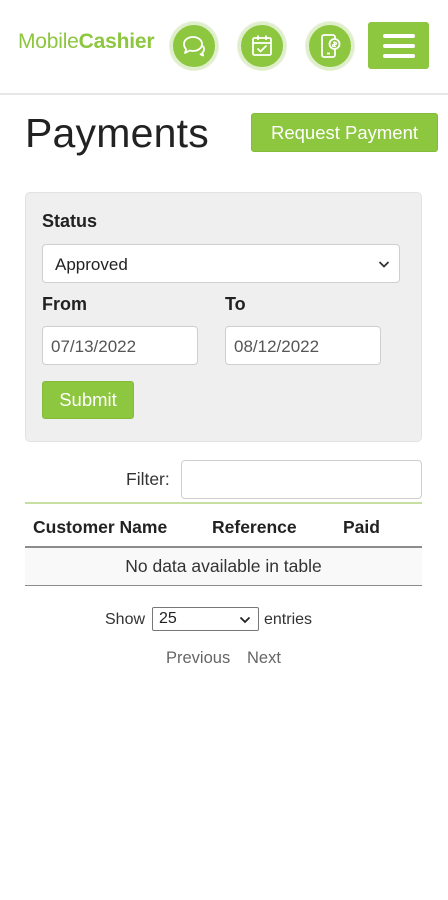 The width and height of the screenshot is (448, 900). I want to click on table-header: Customer Name Reference Paid, so click(223, 525).